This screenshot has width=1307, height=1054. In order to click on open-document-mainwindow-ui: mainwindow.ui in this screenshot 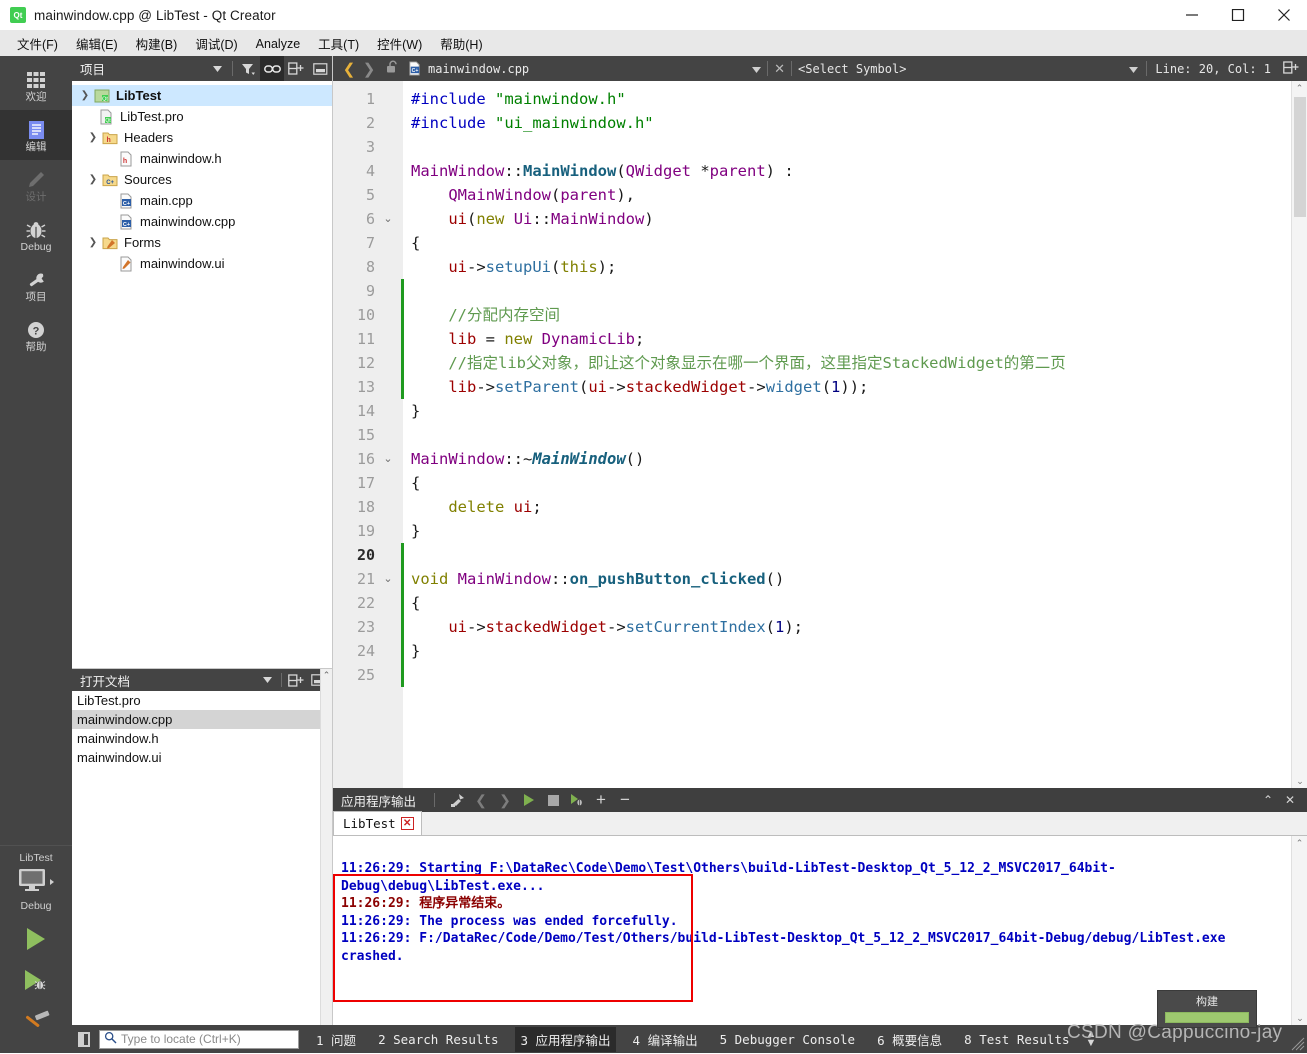, I will do `click(202, 757)`.